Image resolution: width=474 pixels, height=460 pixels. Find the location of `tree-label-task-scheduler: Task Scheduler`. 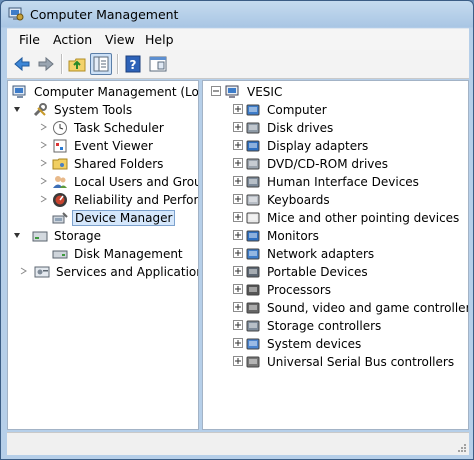

tree-label-task-scheduler: Task Scheduler is located at coordinates (119, 128).